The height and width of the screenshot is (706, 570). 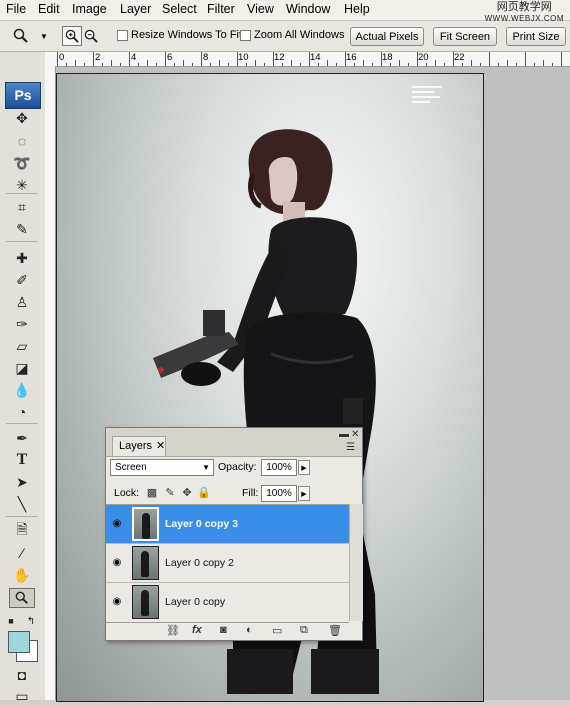 What do you see at coordinates (170, 493) in the screenshot?
I see `lock-pixels-icon: ✎` at bounding box center [170, 493].